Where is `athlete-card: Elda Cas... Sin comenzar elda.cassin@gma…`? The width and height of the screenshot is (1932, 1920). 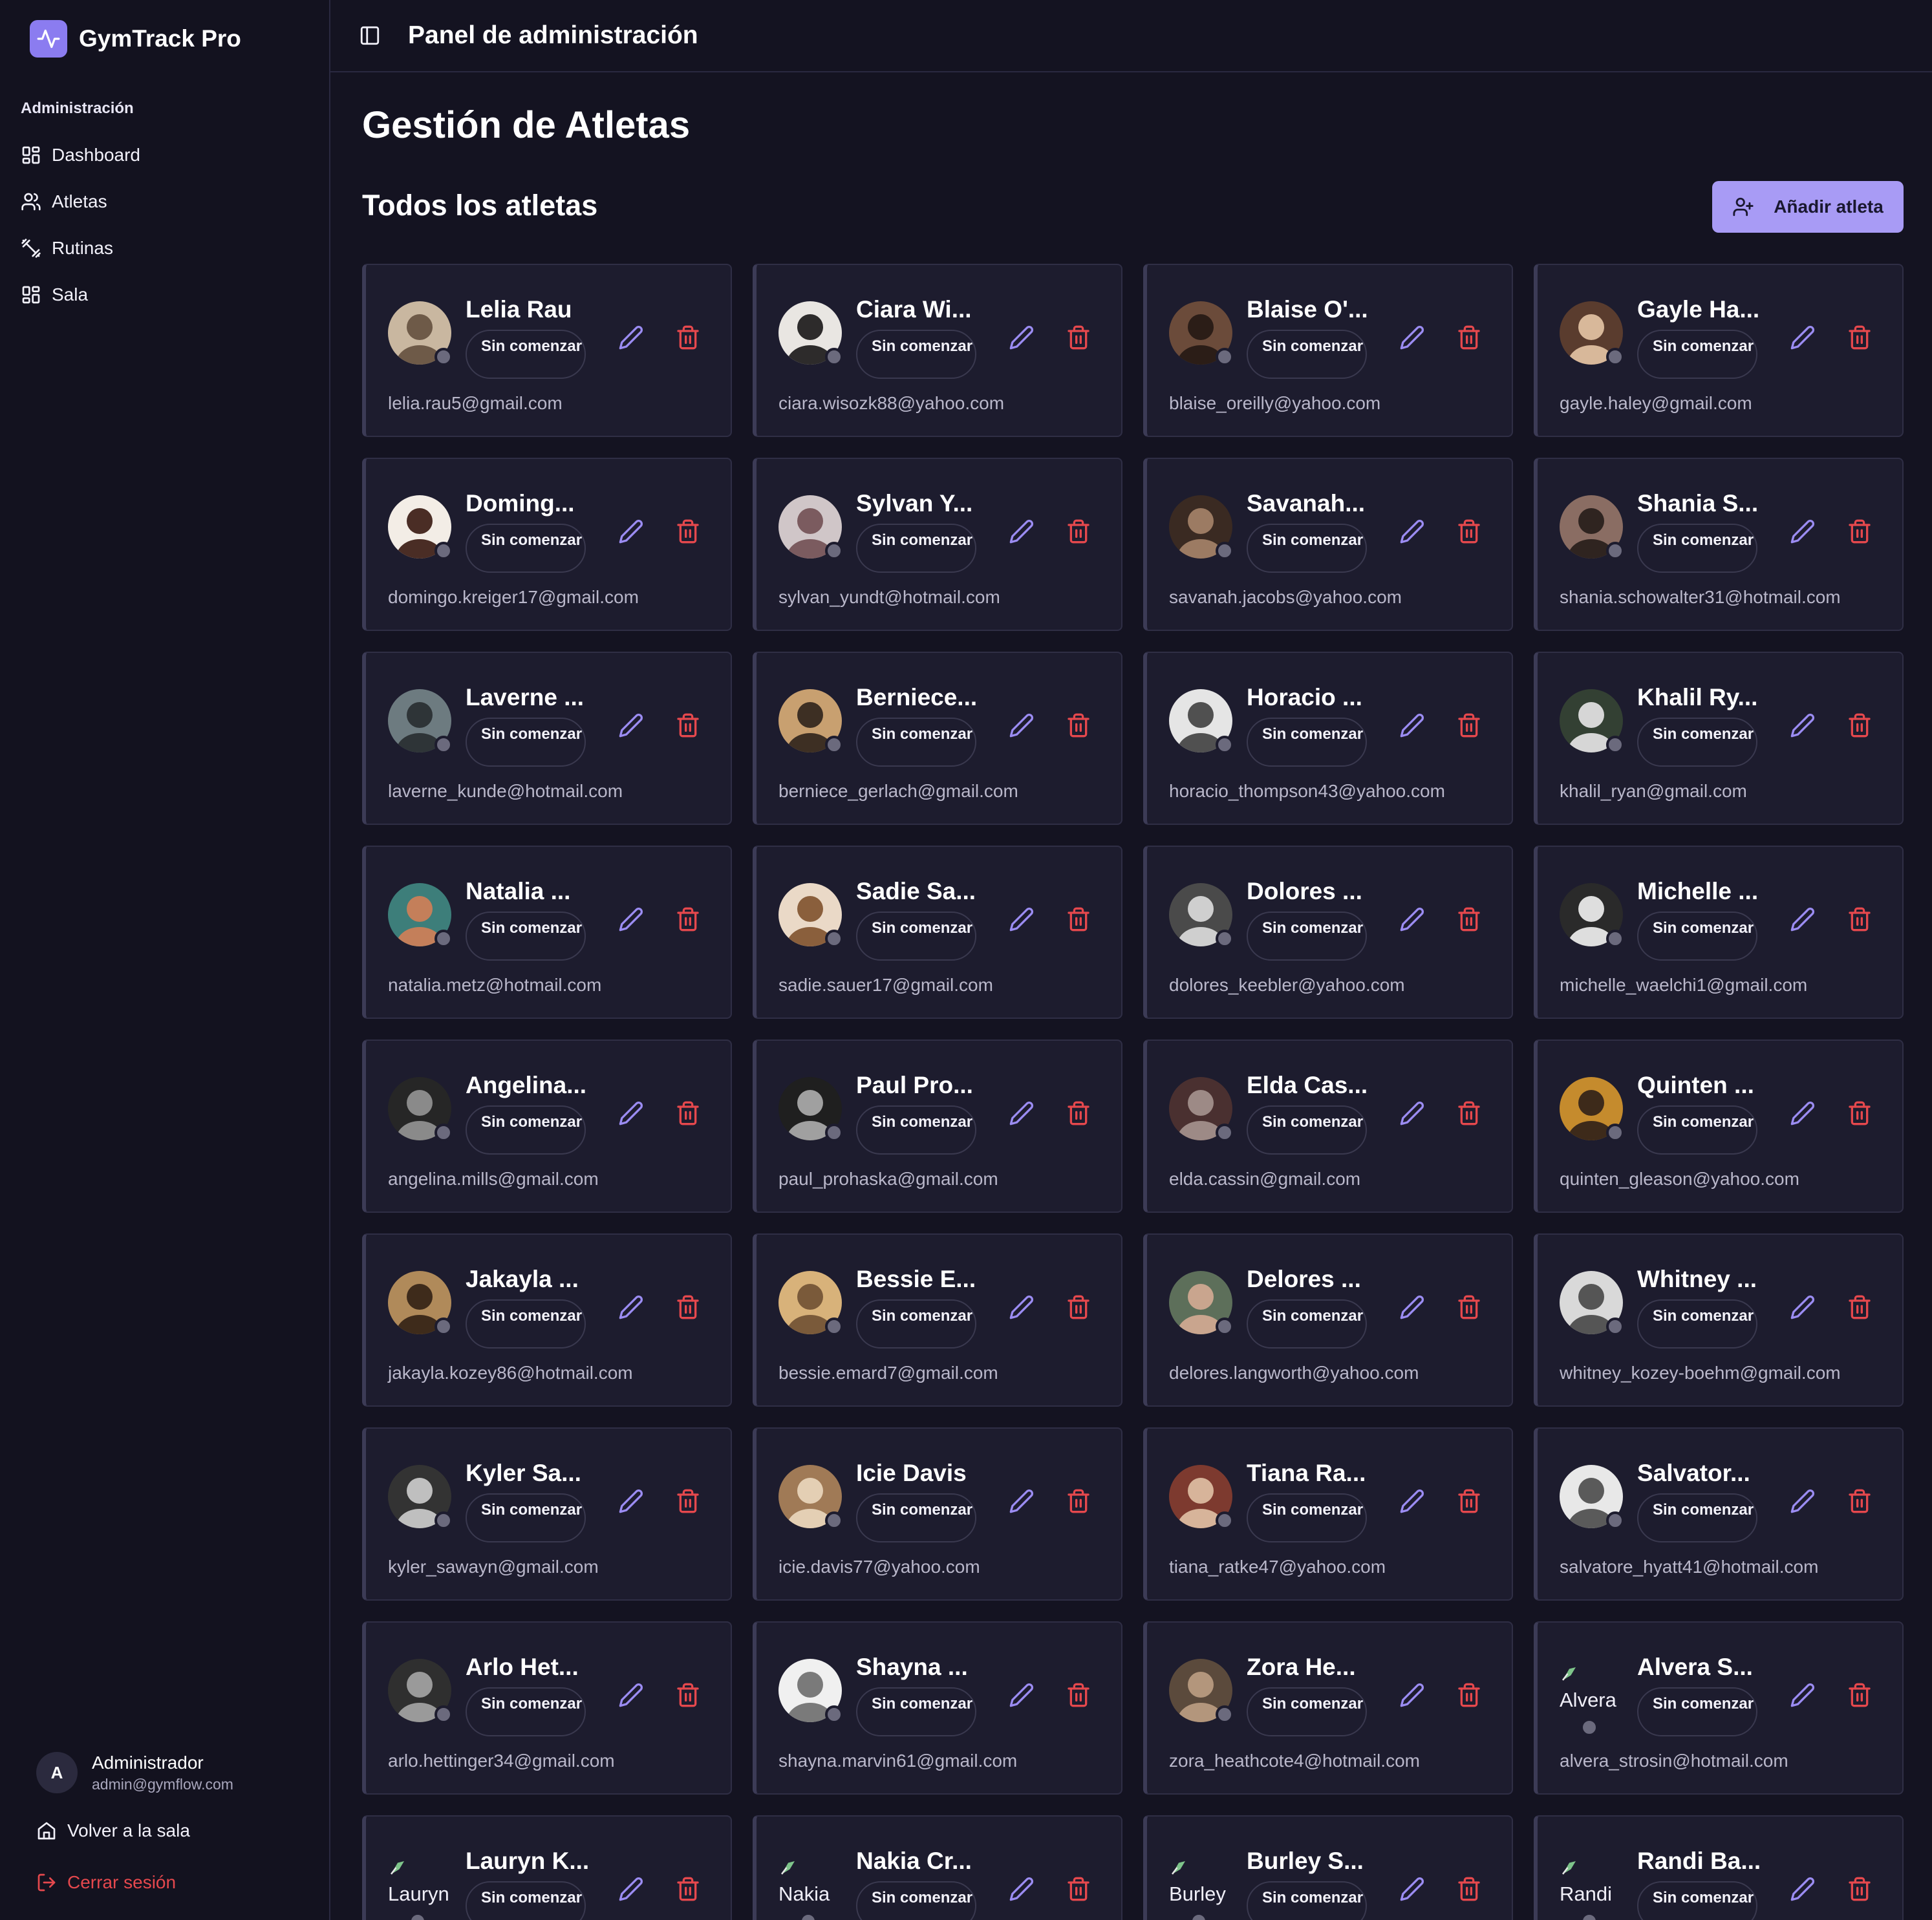 athlete-card: Elda Cas... Sin comenzar elda.cassin@gma… is located at coordinates (1328, 1126).